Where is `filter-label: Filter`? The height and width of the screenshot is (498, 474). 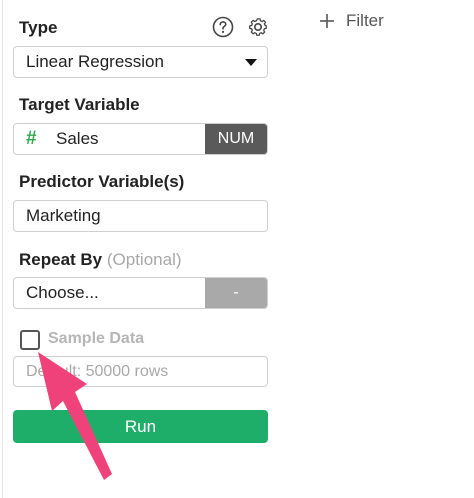 filter-label: Filter is located at coordinates (365, 20).